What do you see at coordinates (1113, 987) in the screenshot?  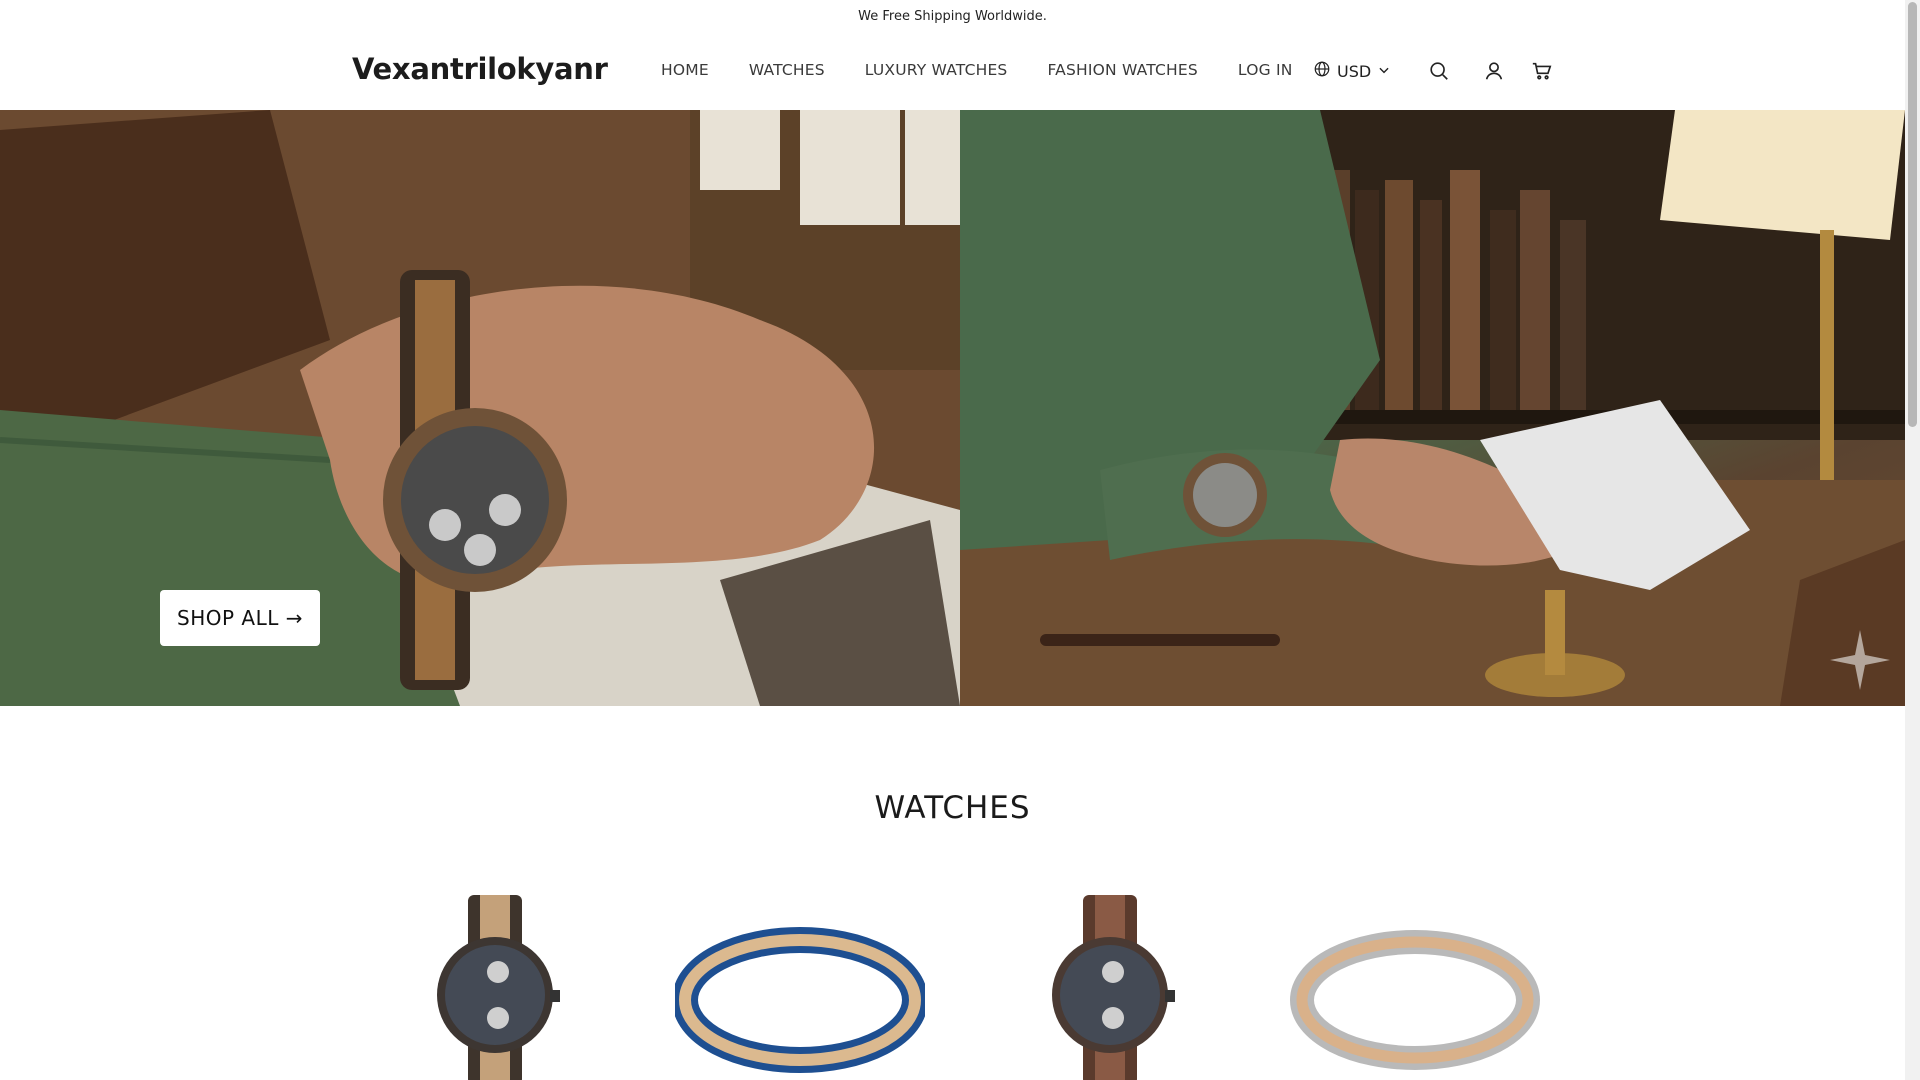 I see `watch-rosewood-image` at bounding box center [1113, 987].